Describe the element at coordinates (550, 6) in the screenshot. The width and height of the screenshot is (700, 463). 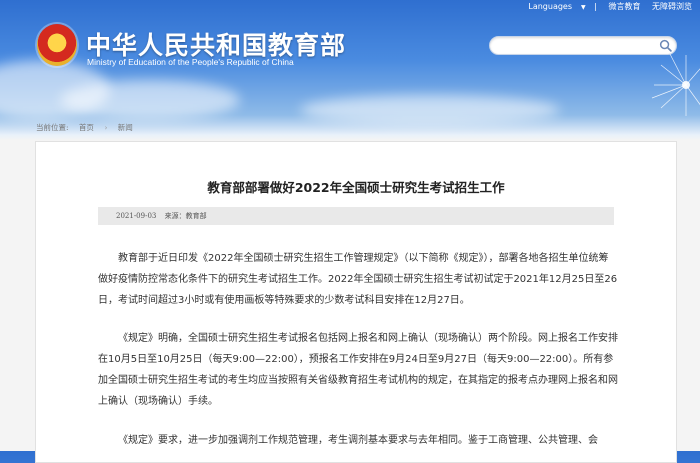
I see `languages-label: Languages` at that location.